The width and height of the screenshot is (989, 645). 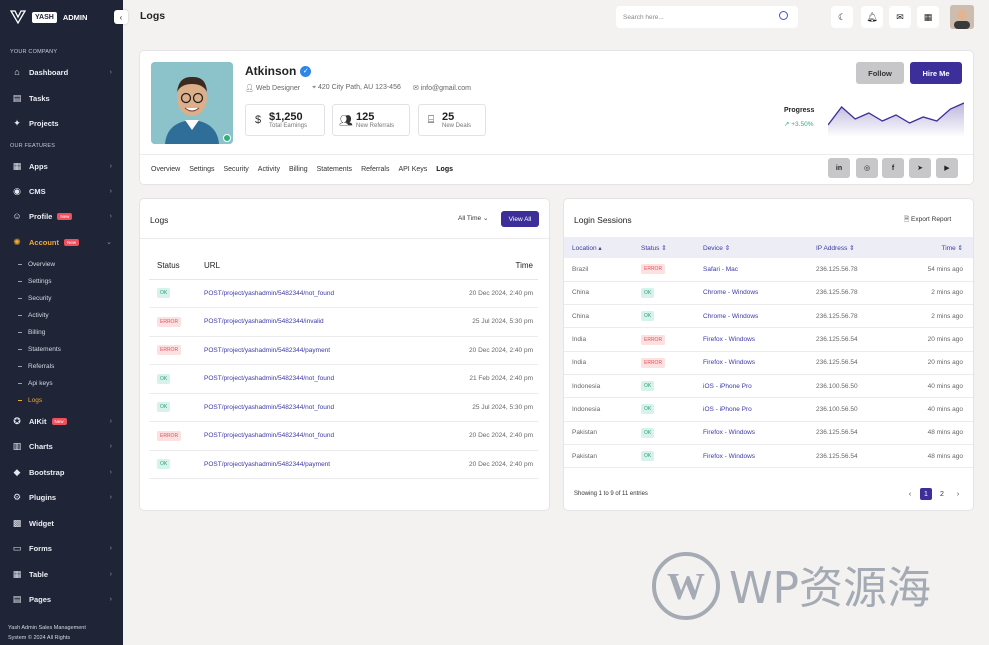 I want to click on youtube-button: ▶, so click(x=947, y=168).